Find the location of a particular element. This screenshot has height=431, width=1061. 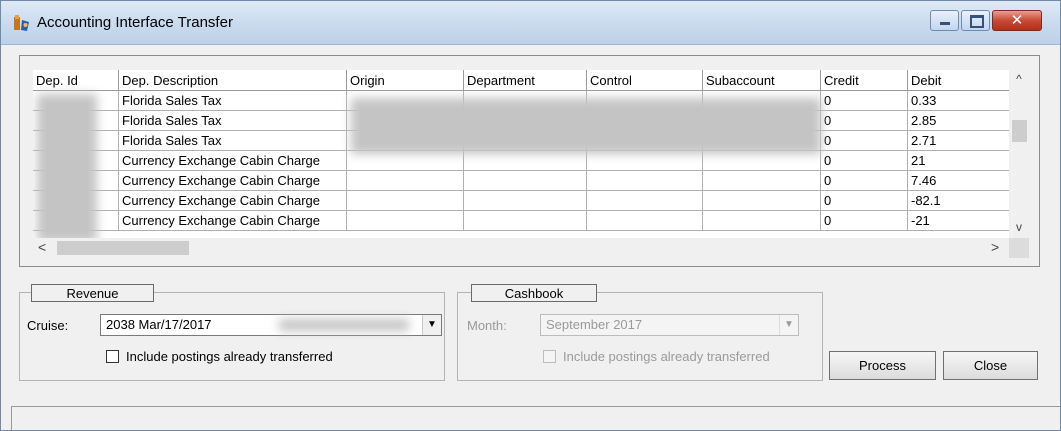

title-bar: Accounting Interface Transfer ✕ is located at coordinates (530, 23).